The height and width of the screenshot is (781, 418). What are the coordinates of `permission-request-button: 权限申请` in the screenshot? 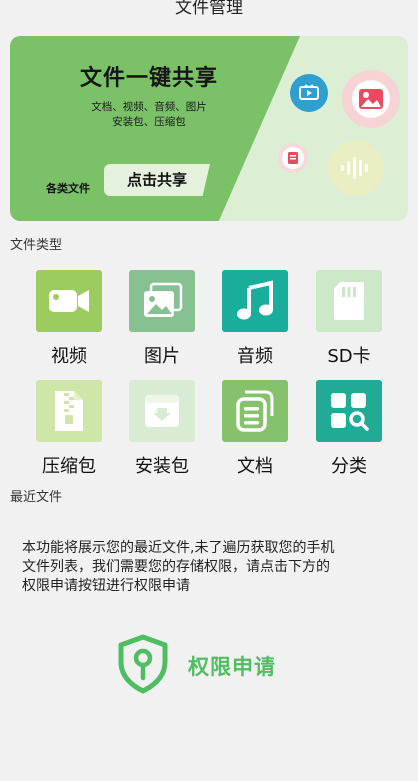 It's located at (211, 666).